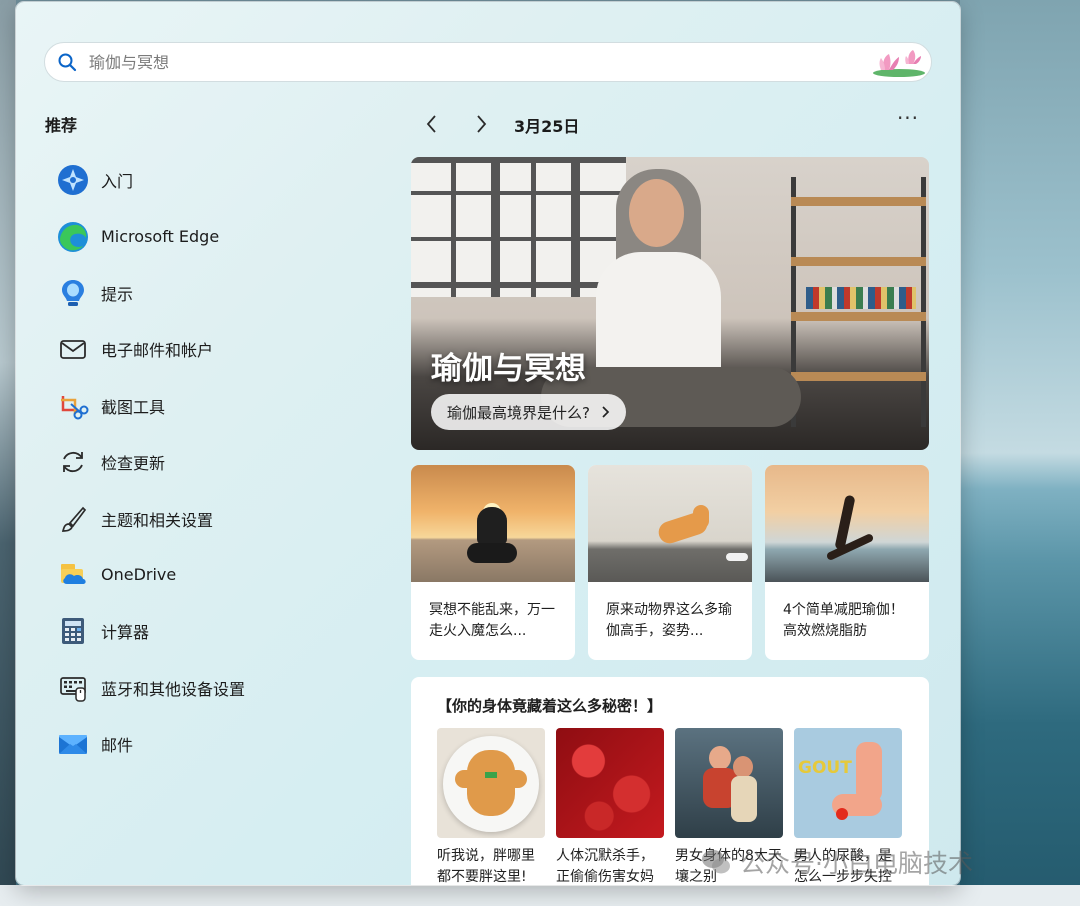 This screenshot has height=906, width=1080. What do you see at coordinates (73, 519) in the screenshot?
I see `themes-brush-icon` at bounding box center [73, 519].